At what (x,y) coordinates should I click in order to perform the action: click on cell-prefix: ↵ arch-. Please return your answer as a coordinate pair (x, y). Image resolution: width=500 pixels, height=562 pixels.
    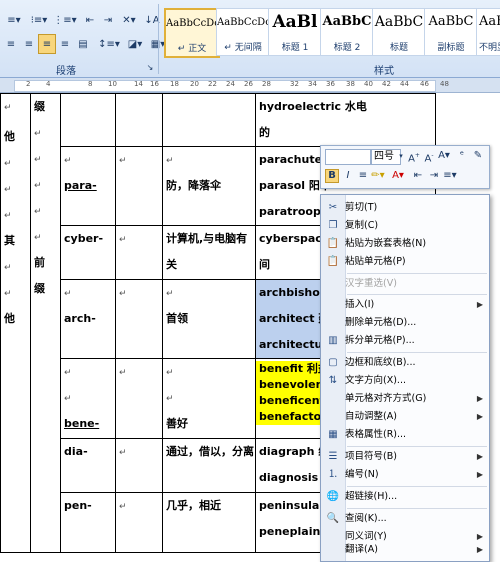
    Looking at the image, I should click on (88, 319).